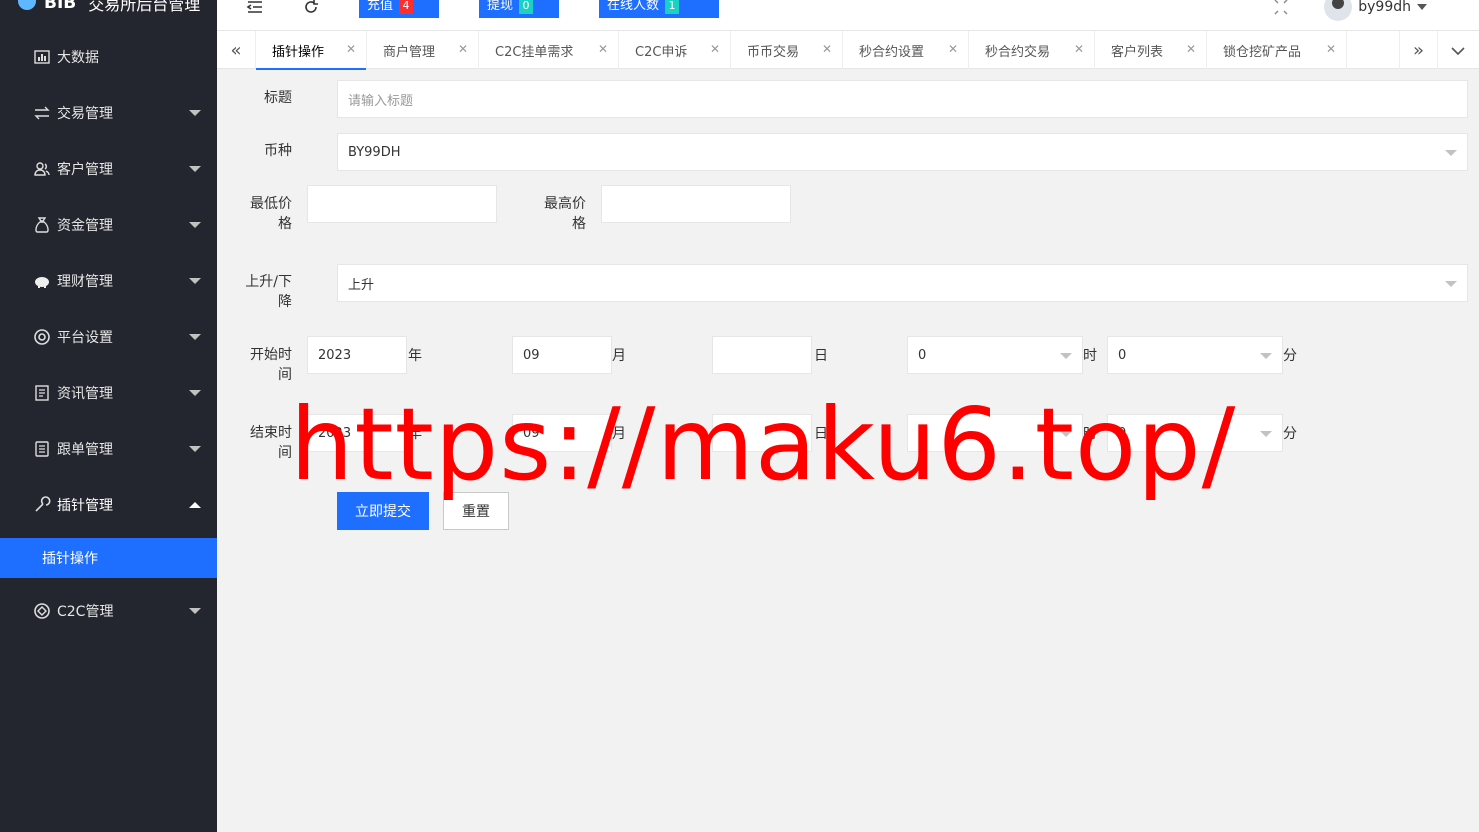 The height and width of the screenshot is (832, 1479). What do you see at coordinates (108, 505) in the screenshot?
I see `sidebar-item-pin: 插针管理` at bounding box center [108, 505].